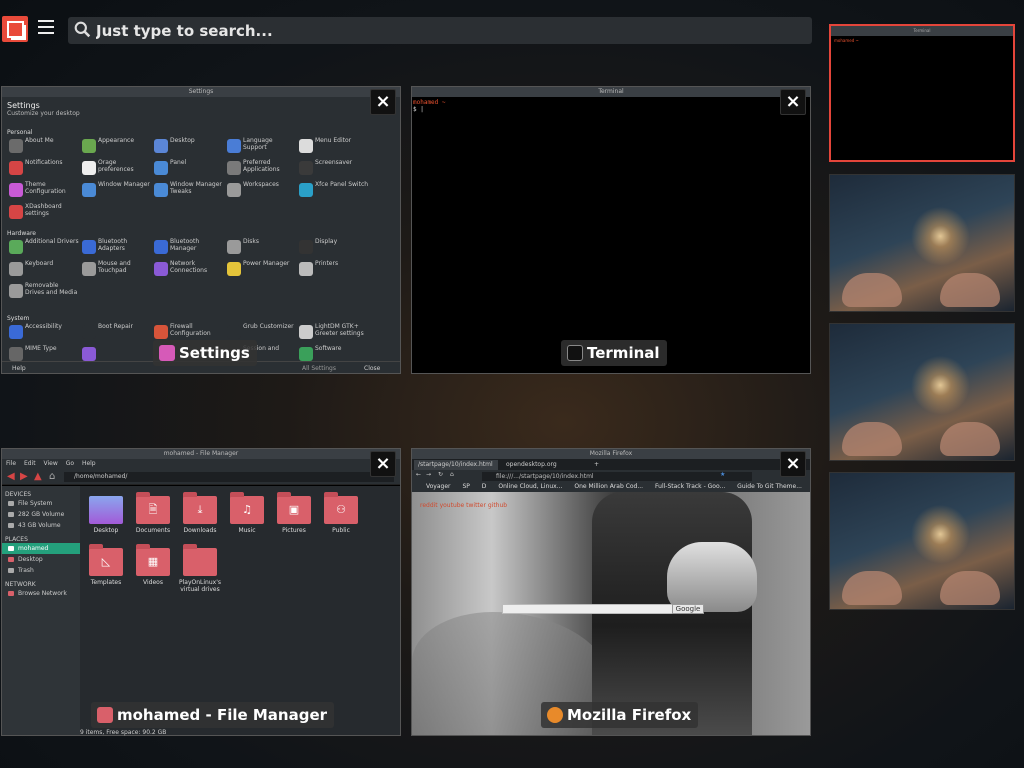 The width and height of the screenshot is (1024, 768). I want to click on close-terminal-window-icon: ×, so click(793, 102).